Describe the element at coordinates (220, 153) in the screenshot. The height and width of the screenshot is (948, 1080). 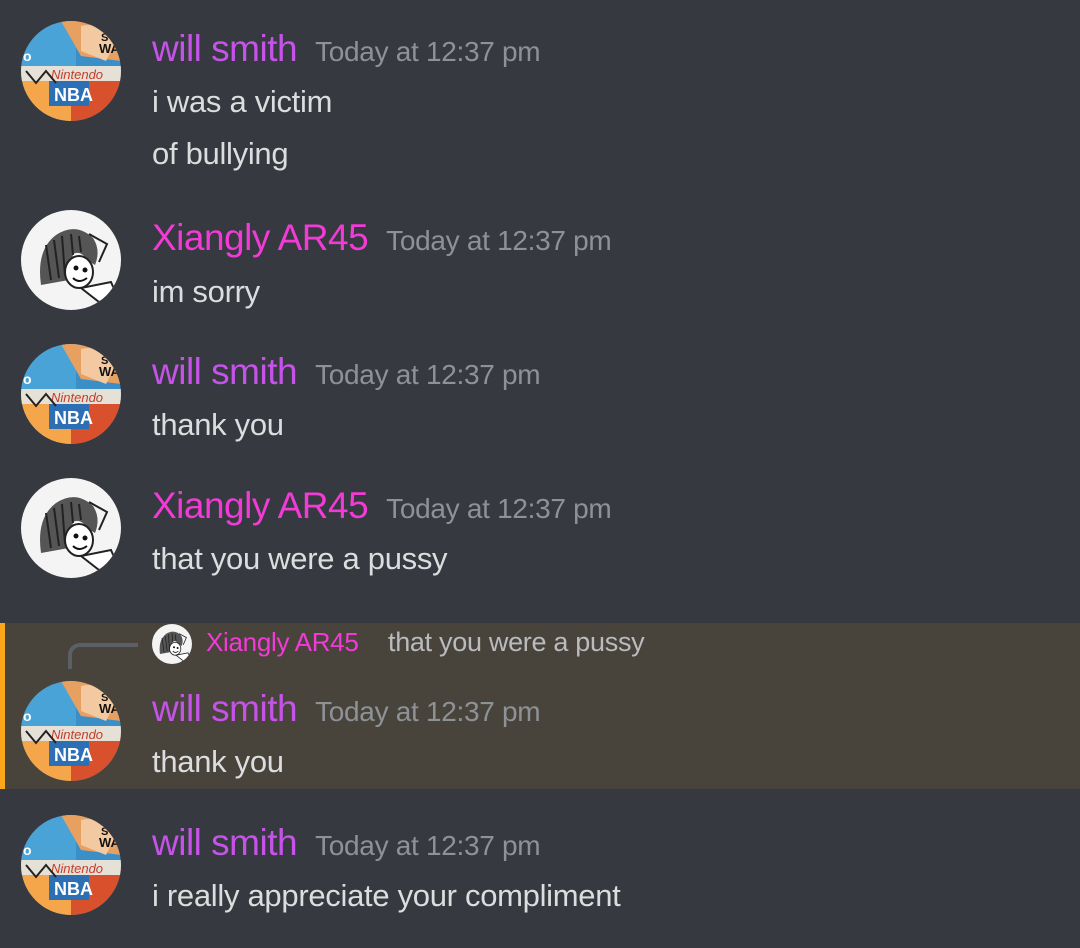
I see `message-text: of bullying` at that location.